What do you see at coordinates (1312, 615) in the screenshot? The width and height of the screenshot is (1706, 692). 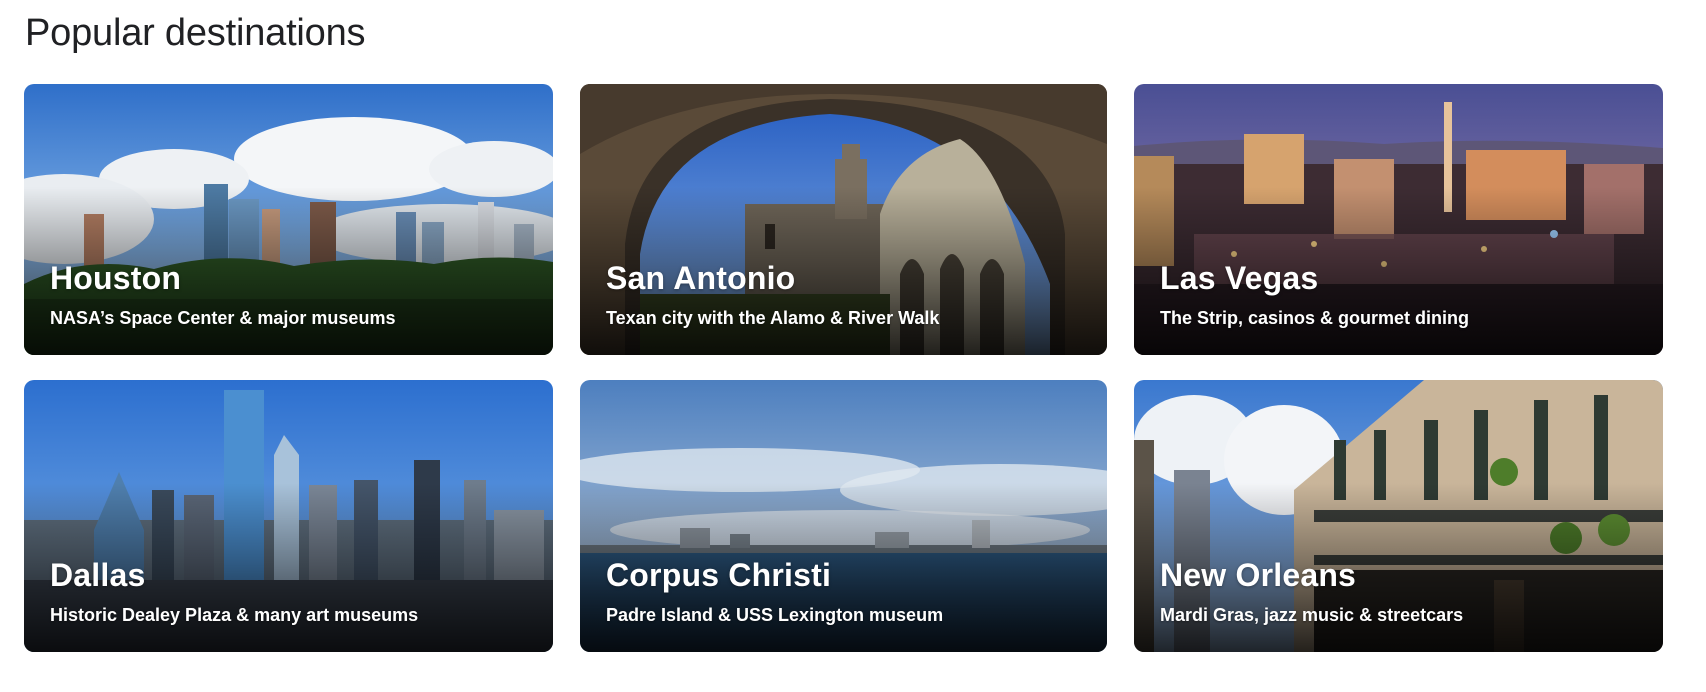 I see `destination-description: Mardi Gras, jazz music & streetcars` at bounding box center [1312, 615].